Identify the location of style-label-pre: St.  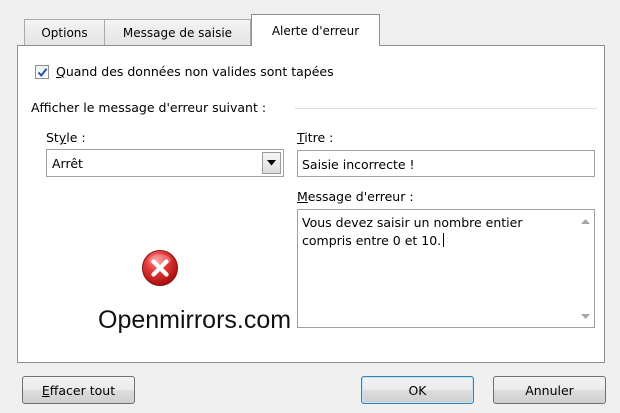
(52, 137).